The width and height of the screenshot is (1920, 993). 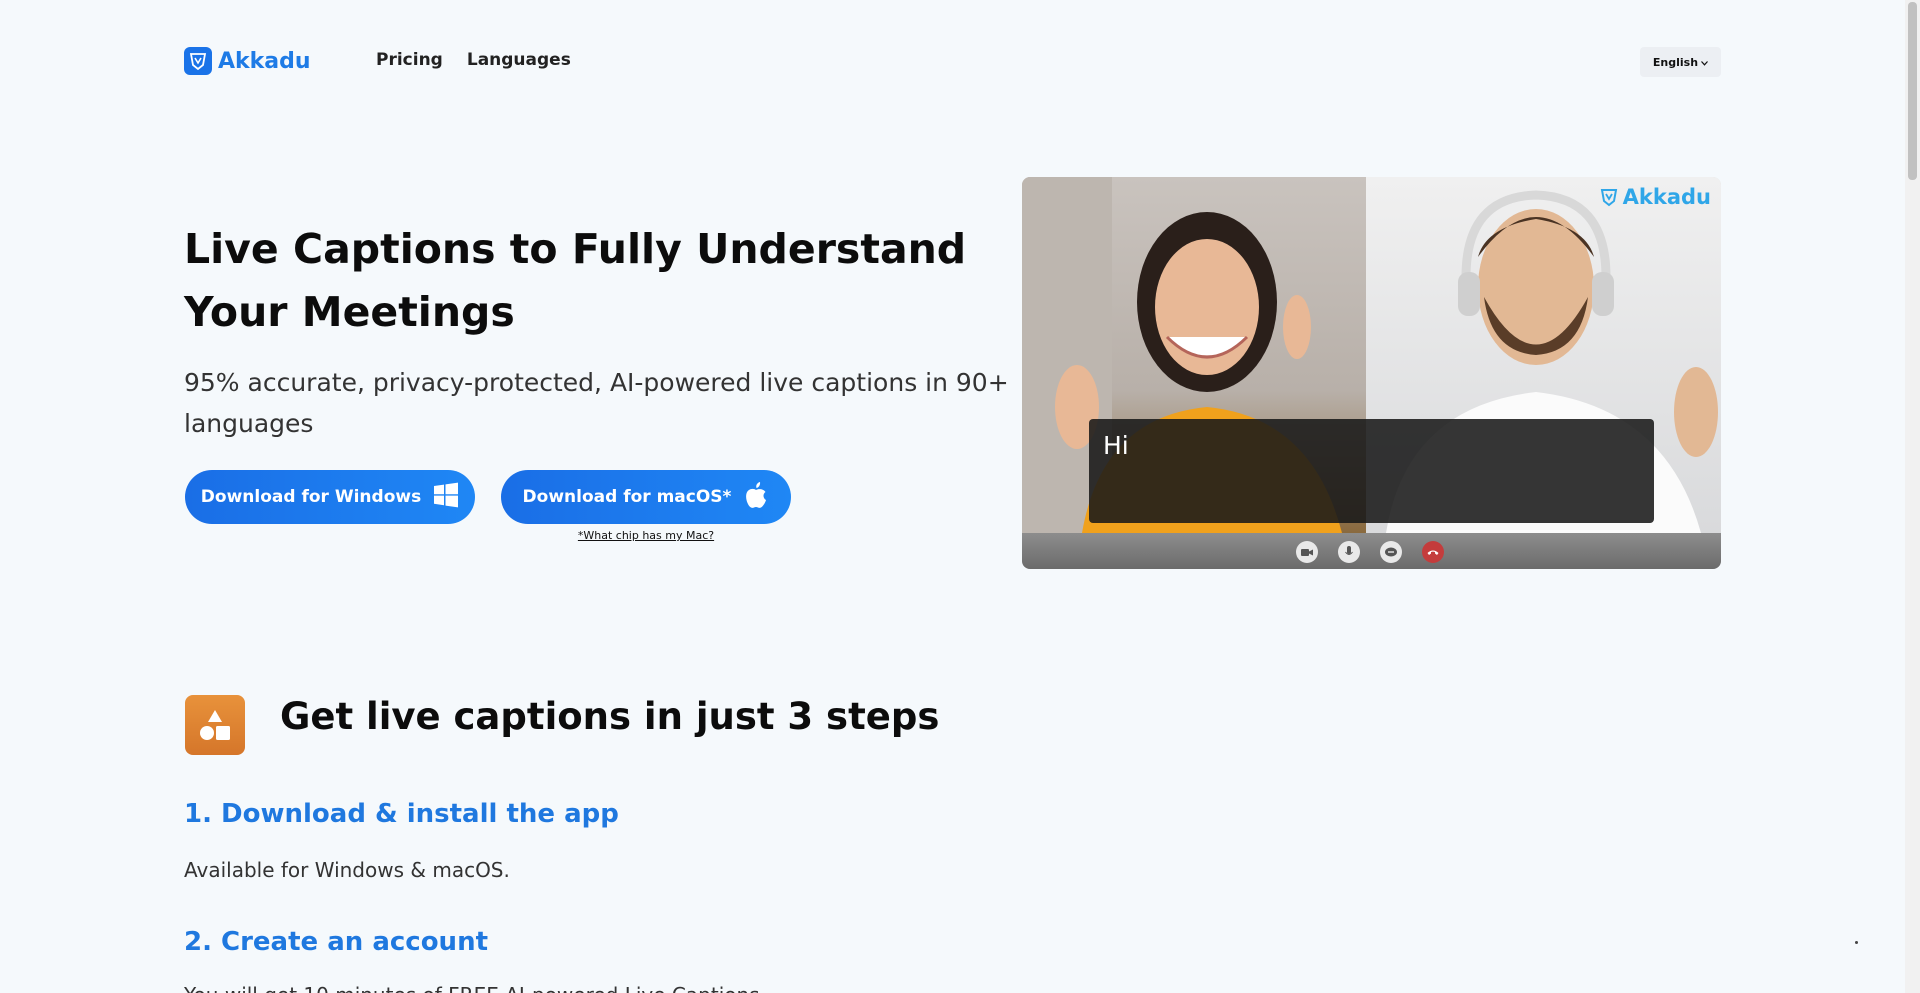 What do you see at coordinates (1371, 471) in the screenshot?
I see `caption-overlay: Hi` at bounding box center [1371, 471].